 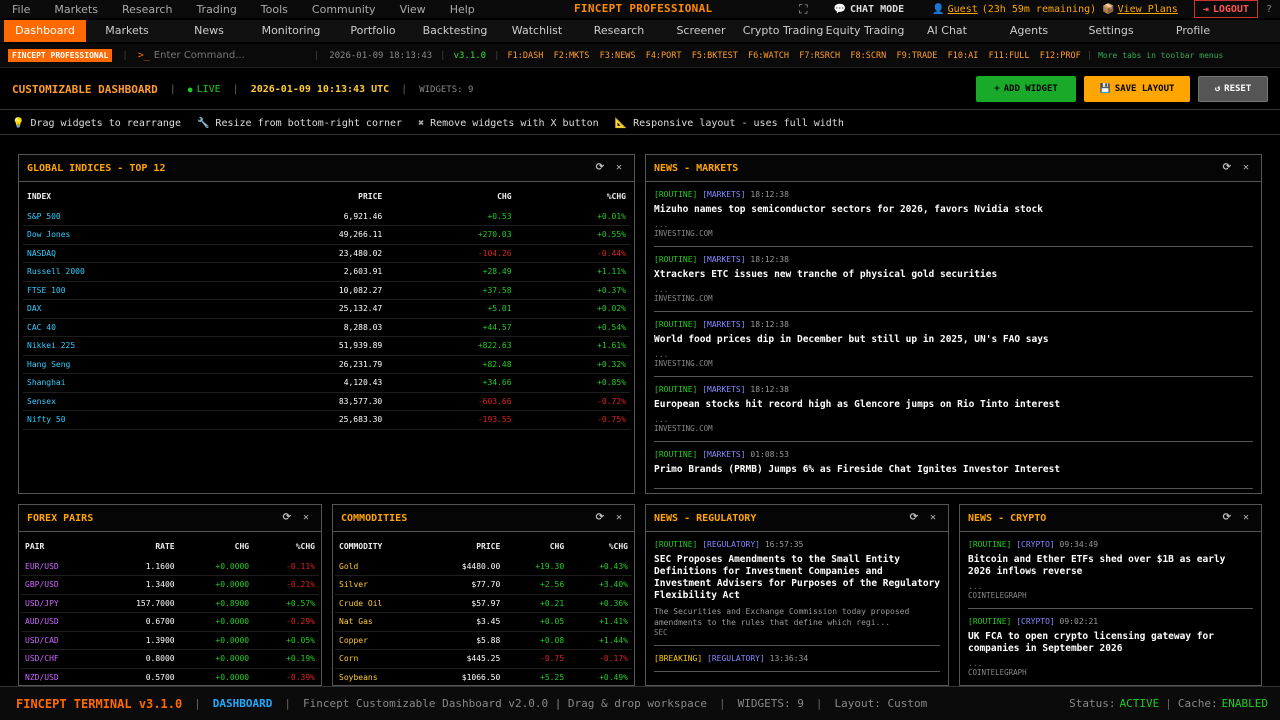 I want to click on table-row: DAX 25,132.47 +5.01 +0.02%, so click(x=326, y=309).